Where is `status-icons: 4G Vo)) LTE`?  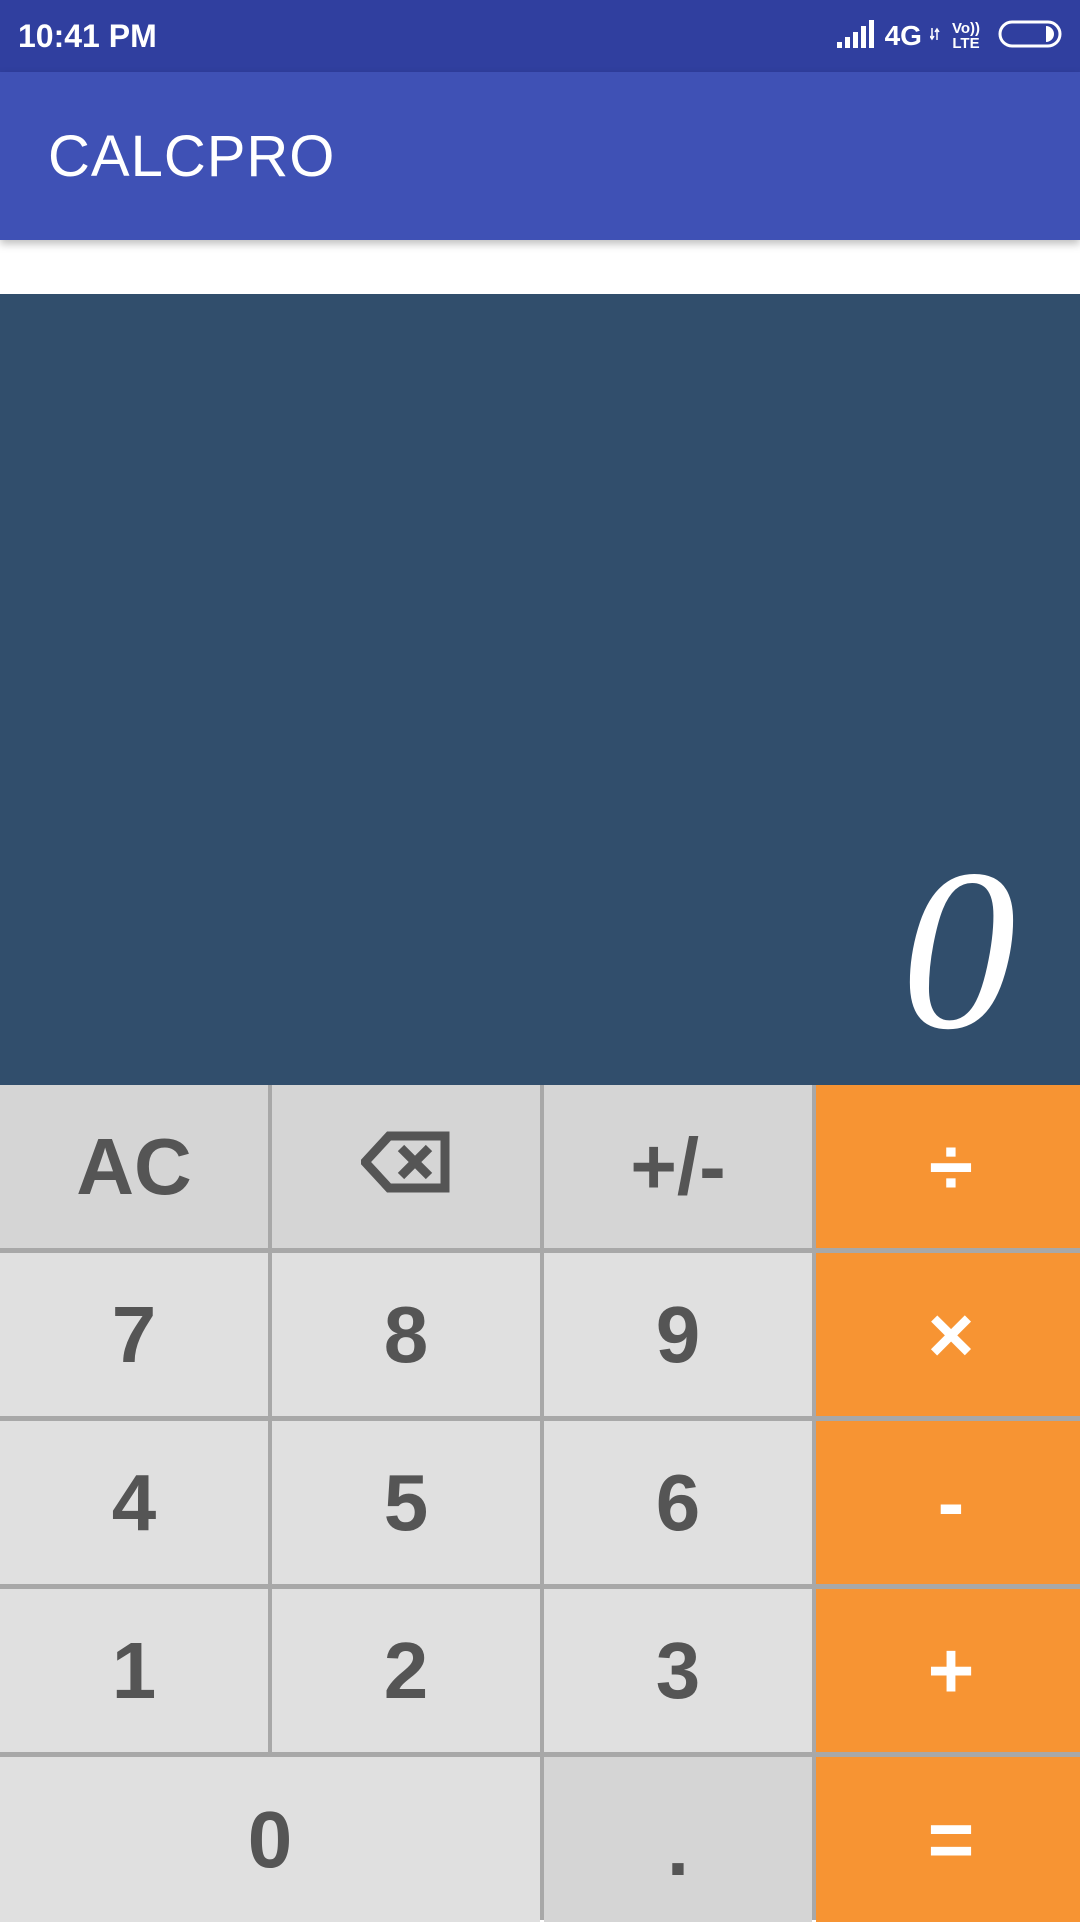
status-icons: 4G Vo)) LTE is located at coordinates (950, 36).